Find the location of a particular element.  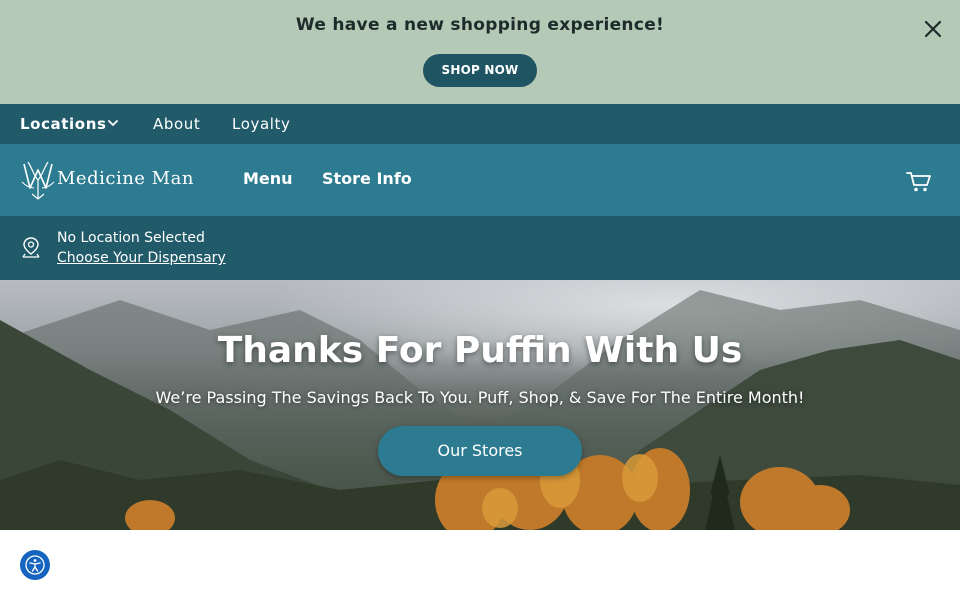

main-nav: Medicine Man Menu Store Info is located at coordinates (480, 180).